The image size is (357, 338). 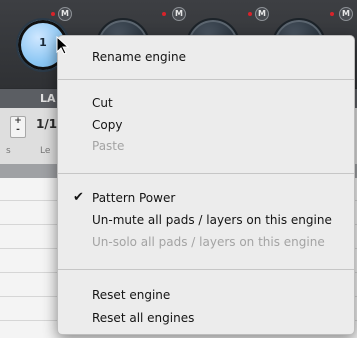 What do you see at coordinates (139, 57) in the screenshot?
I see `menu-item-rename-engine: Rename engine` at bounding box center [139, 57].